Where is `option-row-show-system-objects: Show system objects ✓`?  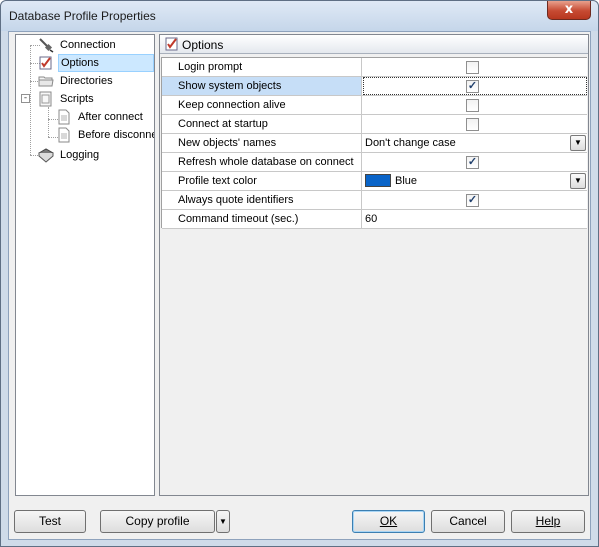 option-row-show-system-objects: Show system objects ✓ is located at coordinates (374, 86).